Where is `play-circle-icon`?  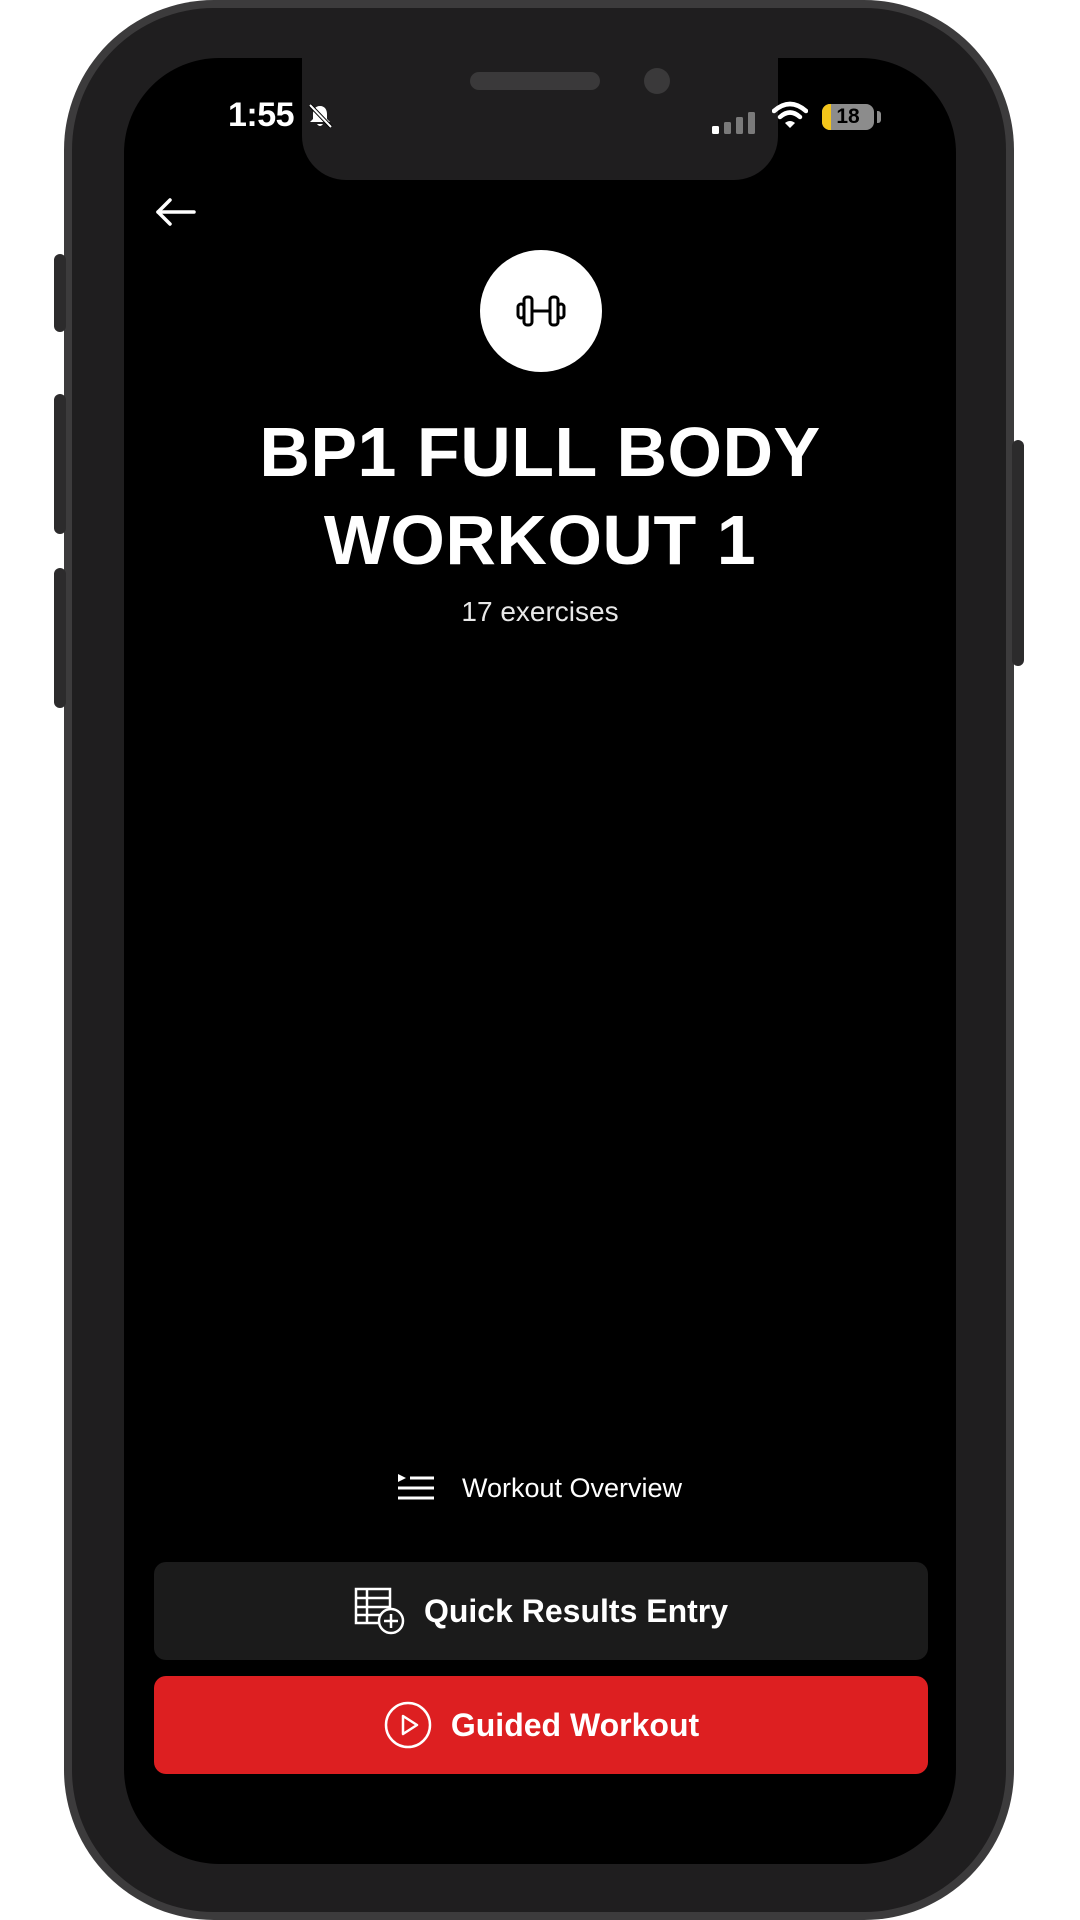 play-circle-icon is located at coordinates (408, 1725).